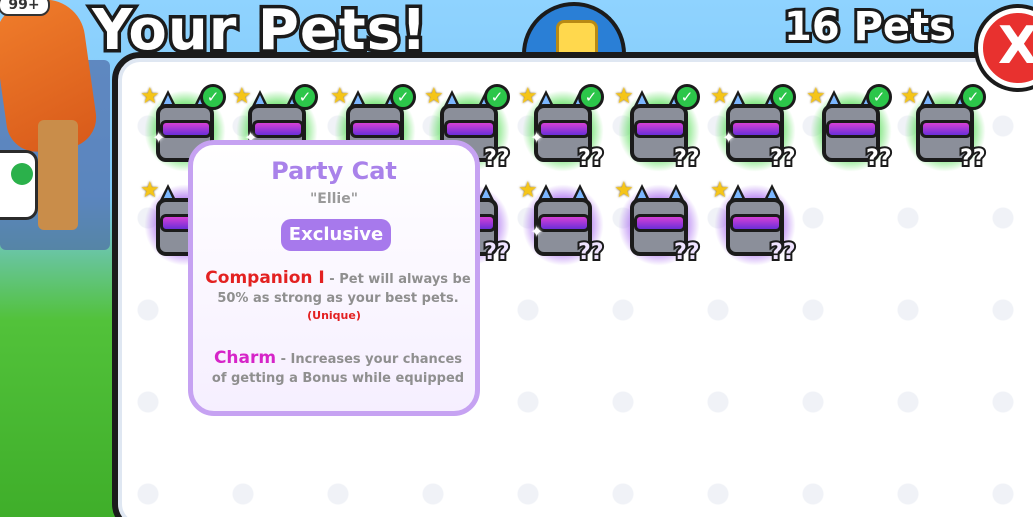  Describe the element at coordinates (336, 235) in the screenshot. I see `rarity-badge: Exclusive` at that location.